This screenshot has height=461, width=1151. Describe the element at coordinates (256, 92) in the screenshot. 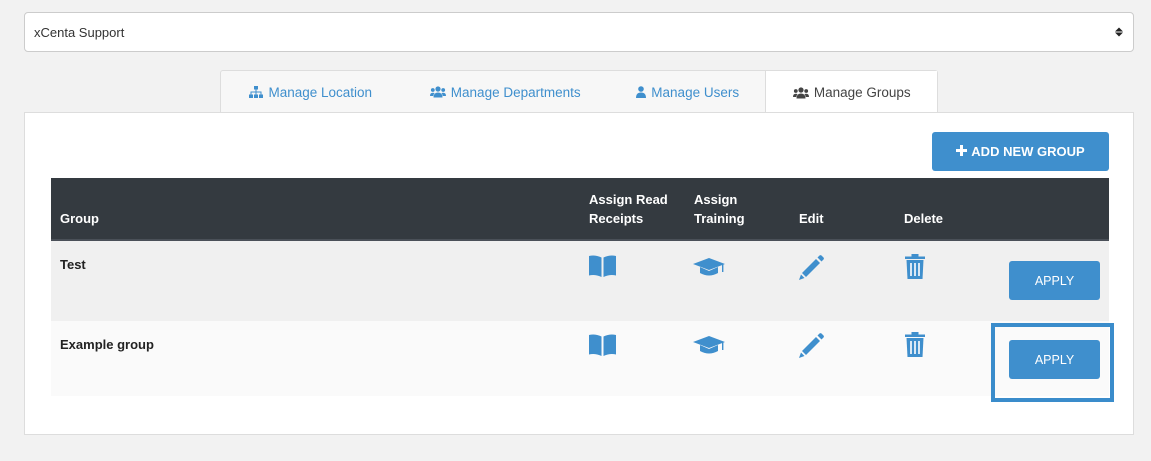

I see `sitemap-icon` at that location.